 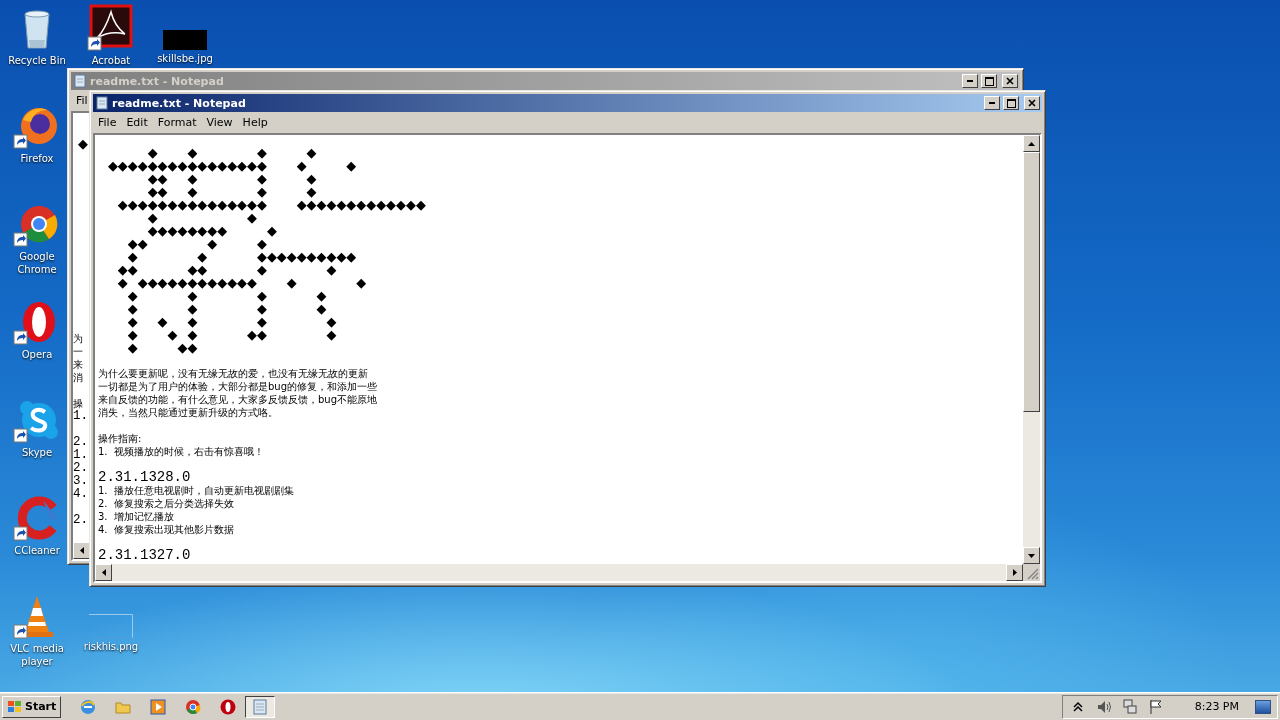 I want to click on text-line: 消, so click(x=78, y=377).